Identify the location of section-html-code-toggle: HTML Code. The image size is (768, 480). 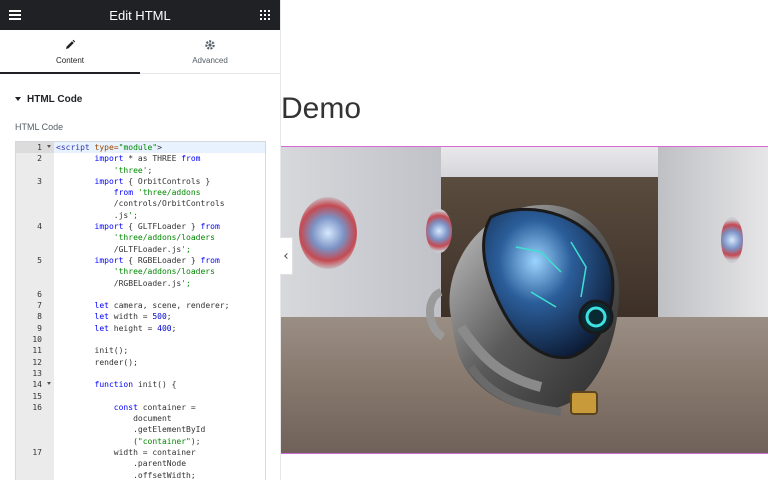
(140, 99).